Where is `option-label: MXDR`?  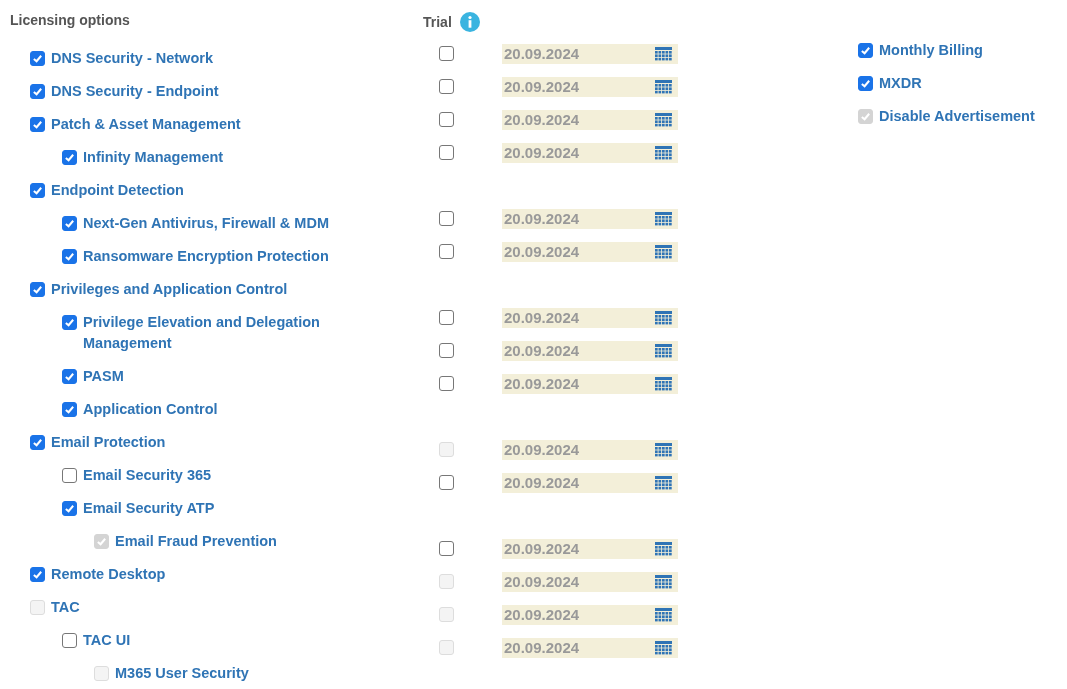 option-label: MXDR is located at coordinates (900, 83).